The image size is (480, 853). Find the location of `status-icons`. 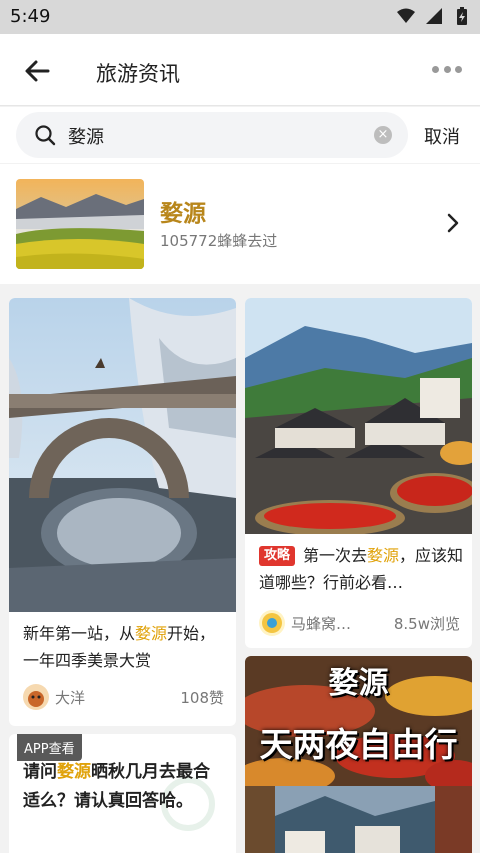

status-icons is located at coordinates (434, 16).